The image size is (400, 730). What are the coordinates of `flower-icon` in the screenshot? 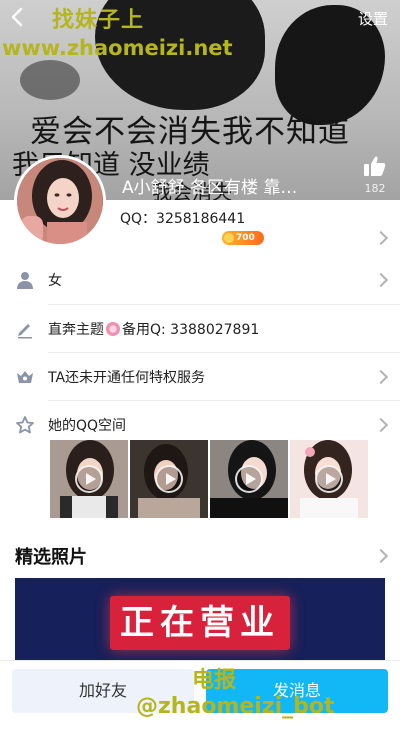 It's located at (113, 329).